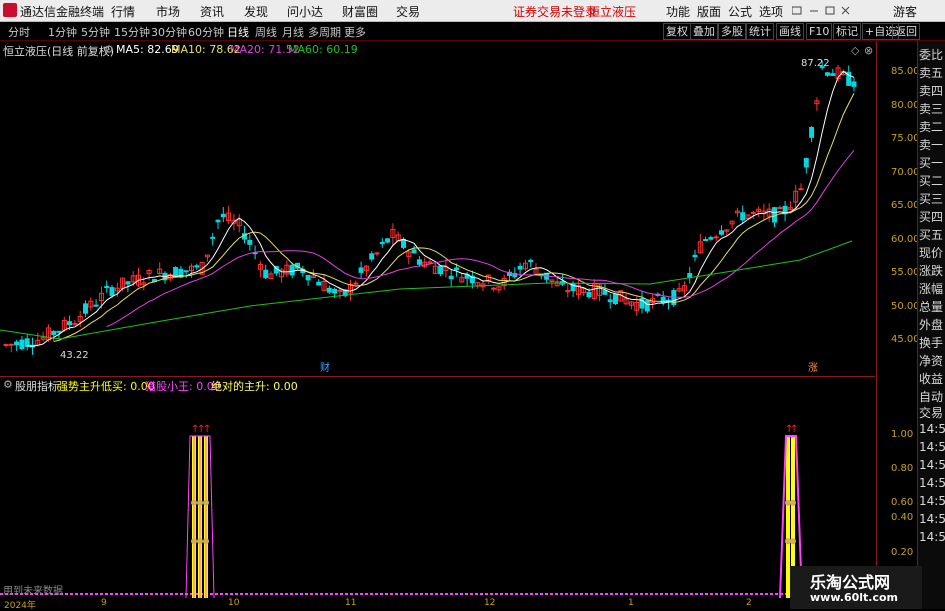 The width and height of the screenshot is (945, 611). What do you see at coordinates (931, 162) in the screenshot?
I see `label-buy1: 买一` at bounding box center [931, 162].